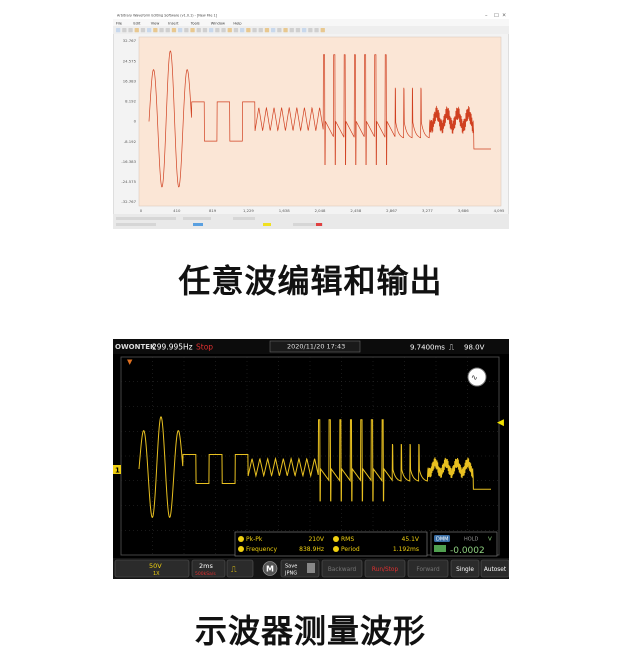  Describe the element at coordinates (311, 568) in the screenshot. I see `save-disk-icon` at that location.